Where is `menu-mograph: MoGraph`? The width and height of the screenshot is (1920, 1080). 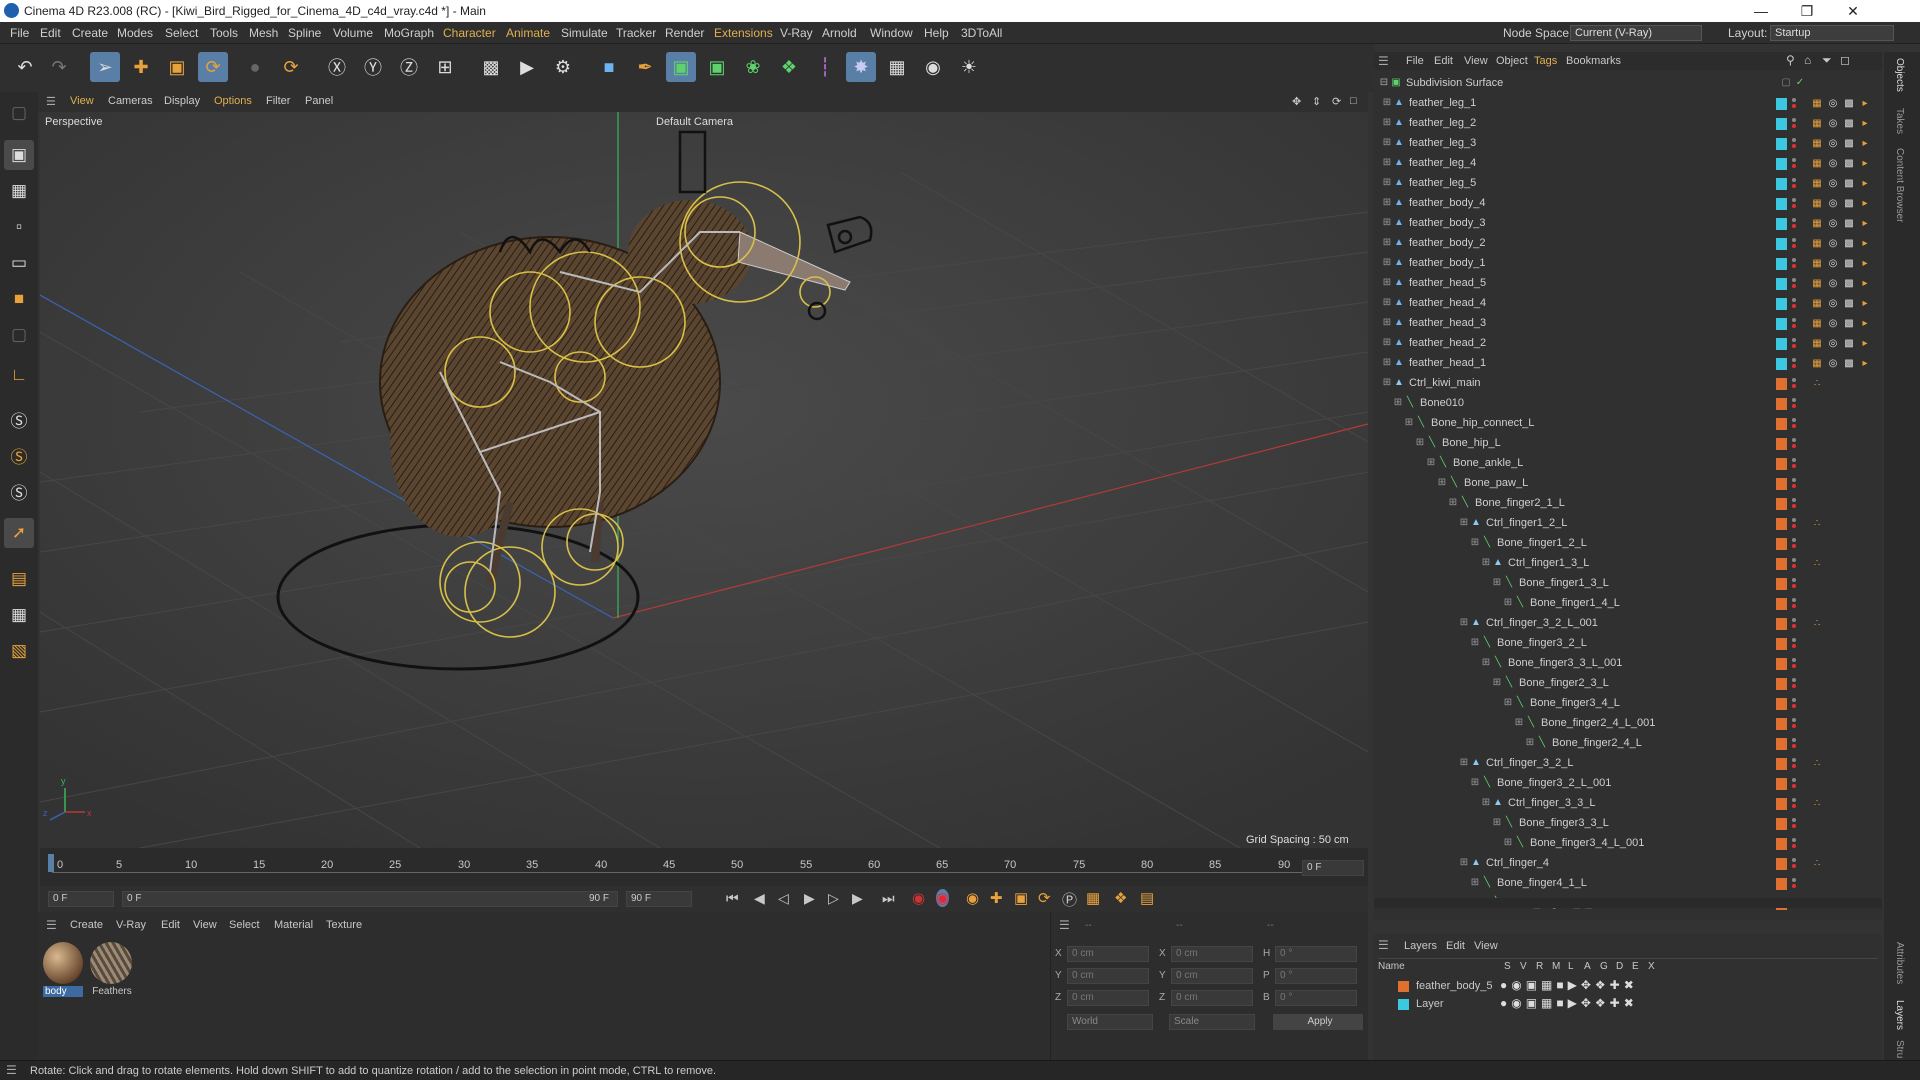 menu-mograph: MoGraph is located at coordinates (409, 33).